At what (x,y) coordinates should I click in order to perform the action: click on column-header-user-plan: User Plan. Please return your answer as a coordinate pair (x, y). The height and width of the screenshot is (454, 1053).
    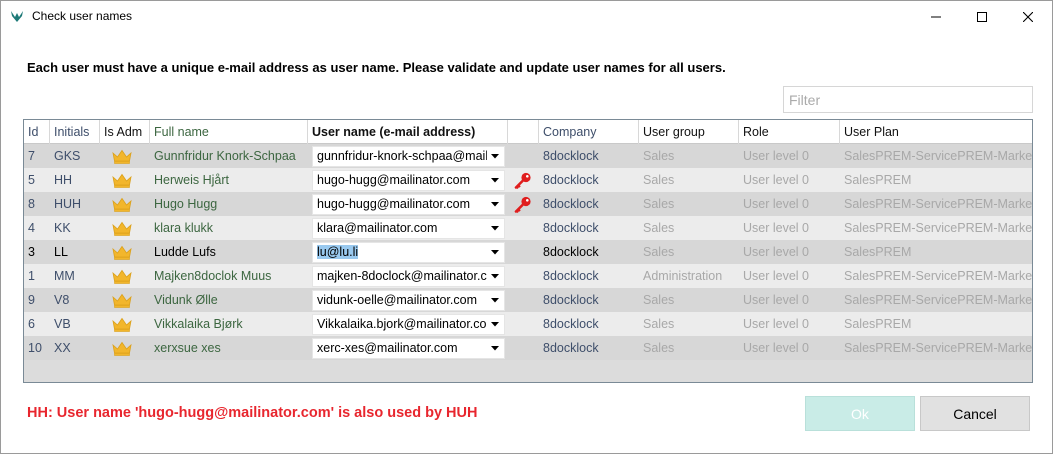
    Looking at the image, I should click on (936, 132).